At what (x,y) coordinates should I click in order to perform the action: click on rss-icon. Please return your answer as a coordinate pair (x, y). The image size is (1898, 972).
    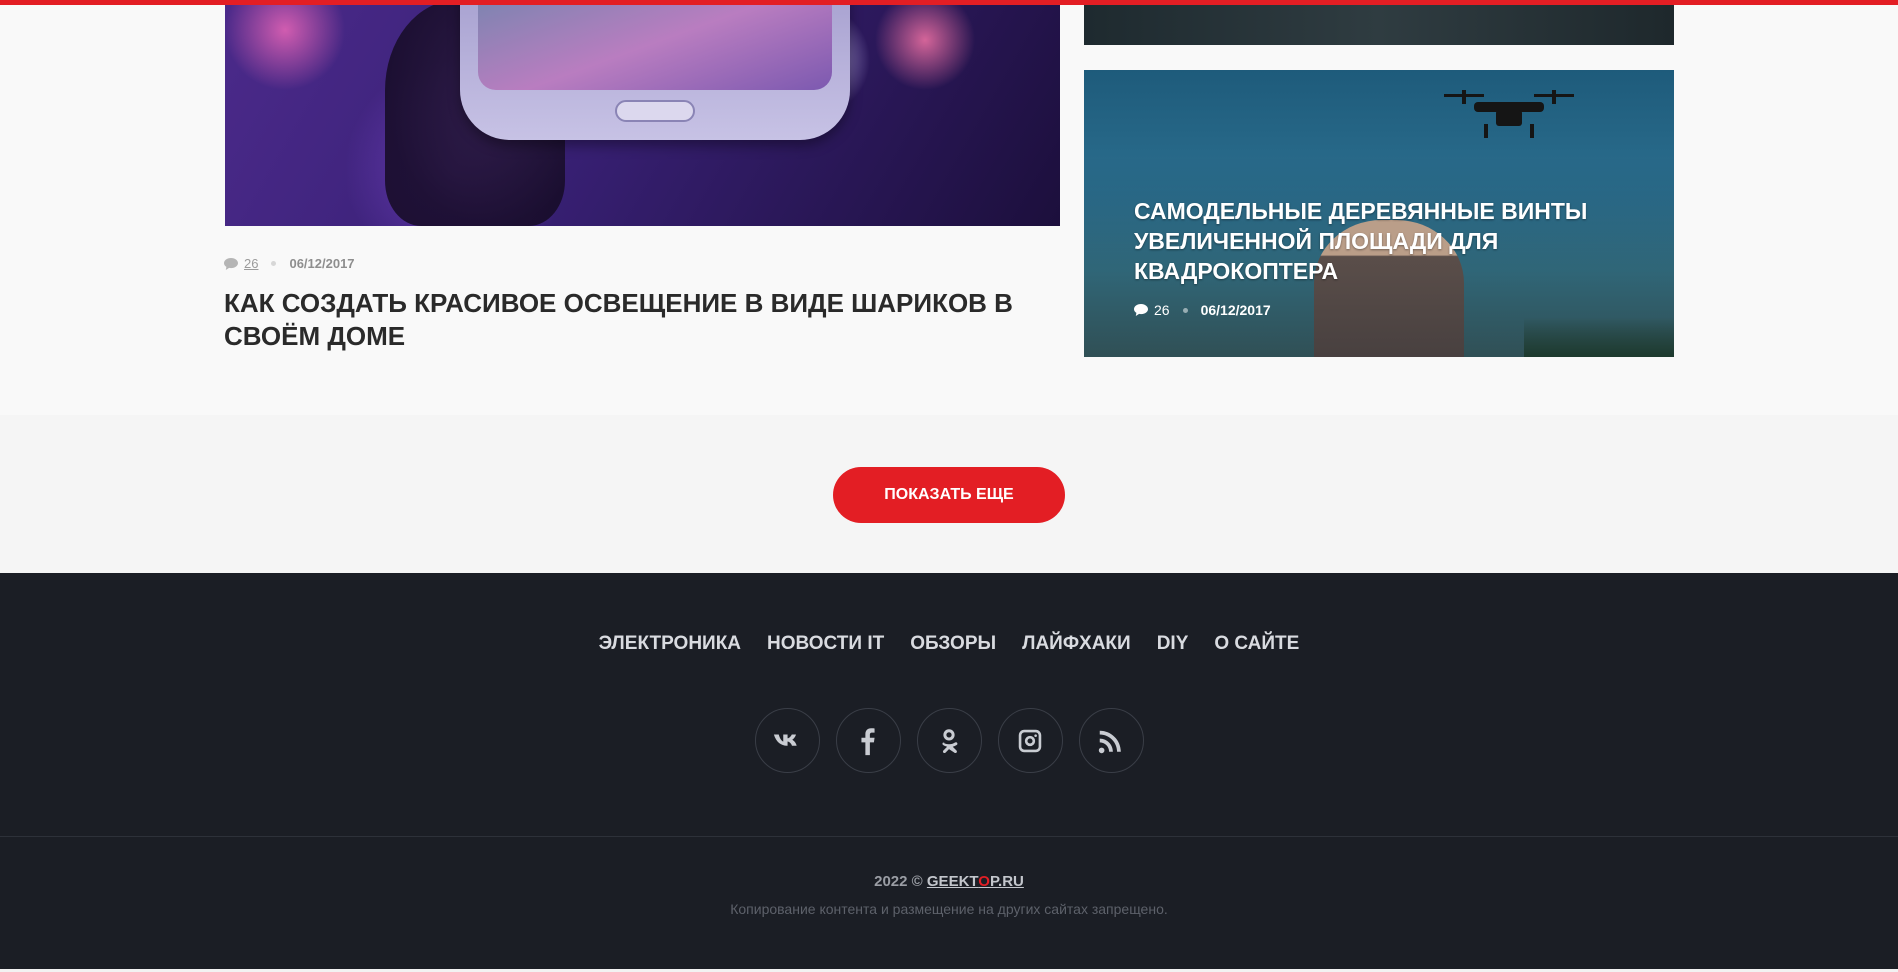
    Looking at the image, I should click on (1109, 741).